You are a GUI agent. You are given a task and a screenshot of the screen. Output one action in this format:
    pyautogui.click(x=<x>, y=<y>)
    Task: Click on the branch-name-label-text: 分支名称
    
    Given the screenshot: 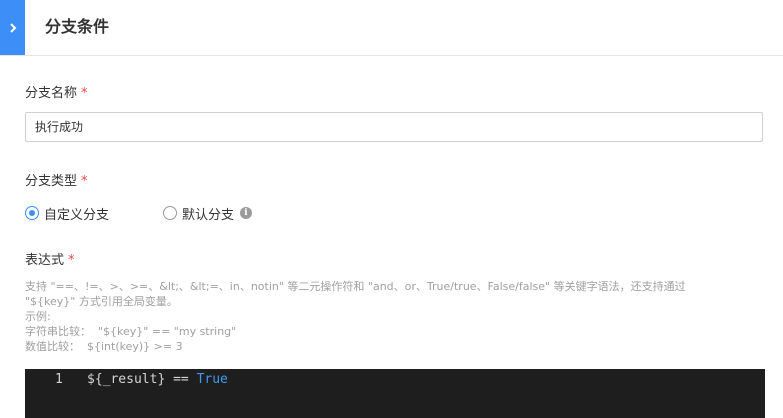 What is the action you would take?
    pyautogui.click(x=51, y=93)
    